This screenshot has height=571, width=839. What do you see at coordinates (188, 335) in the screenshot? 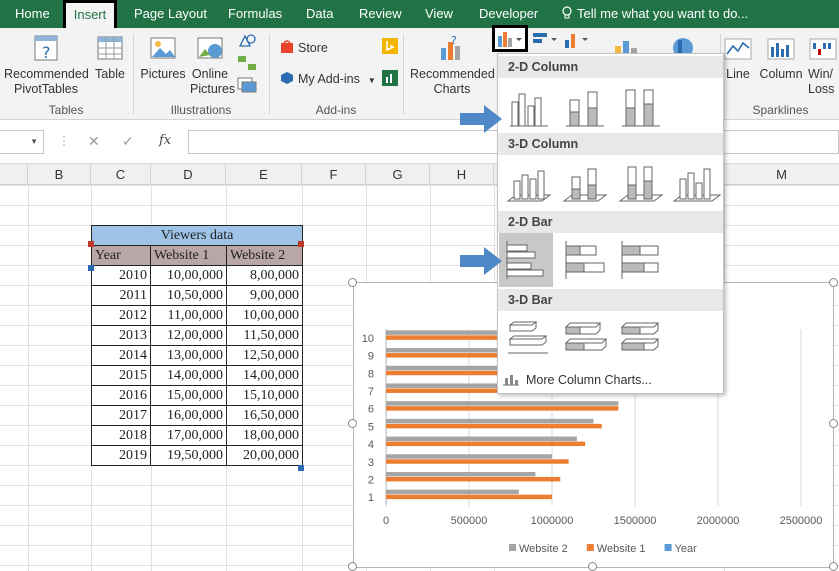
I see `table-cell: 12,00,000` at bounding box center [188, 335].